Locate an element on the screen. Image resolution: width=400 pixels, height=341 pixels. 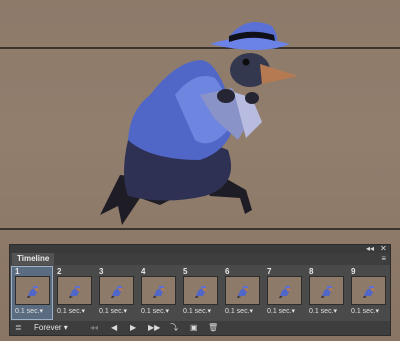
frame-number: 4 is located at coordinates (143, 271).